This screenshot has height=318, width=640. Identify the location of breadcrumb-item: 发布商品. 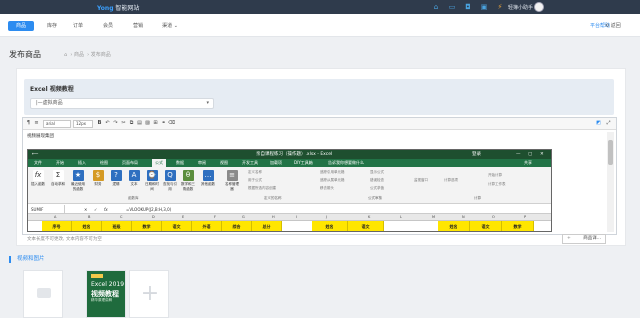
(100, 55).